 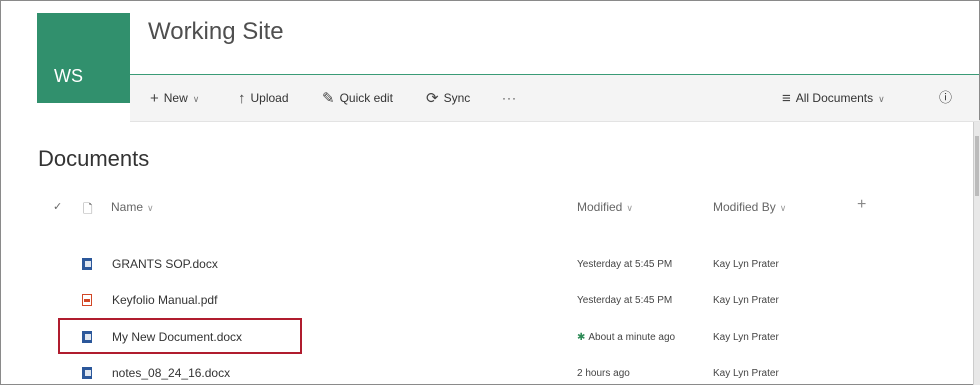 What do you see at coordinates (977, 166) in the screenshot?
I see `scrollbar-thumb` at bounding box center [977, 166].